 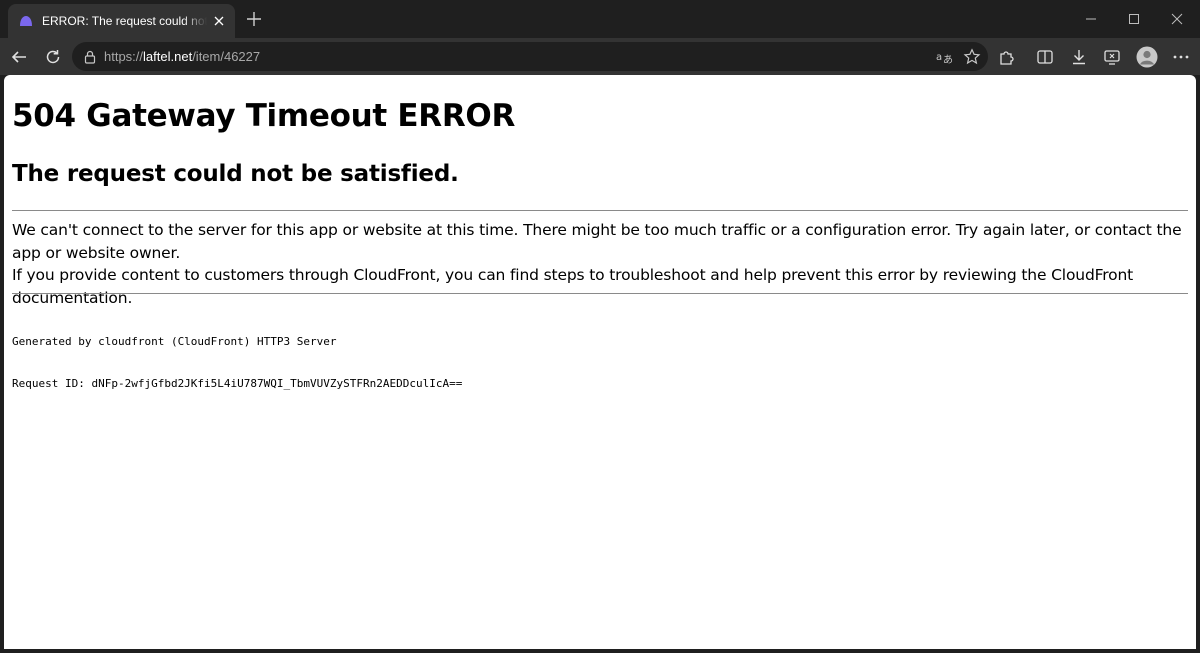 I want to click on close-icon, so click(x=1177, y=19).